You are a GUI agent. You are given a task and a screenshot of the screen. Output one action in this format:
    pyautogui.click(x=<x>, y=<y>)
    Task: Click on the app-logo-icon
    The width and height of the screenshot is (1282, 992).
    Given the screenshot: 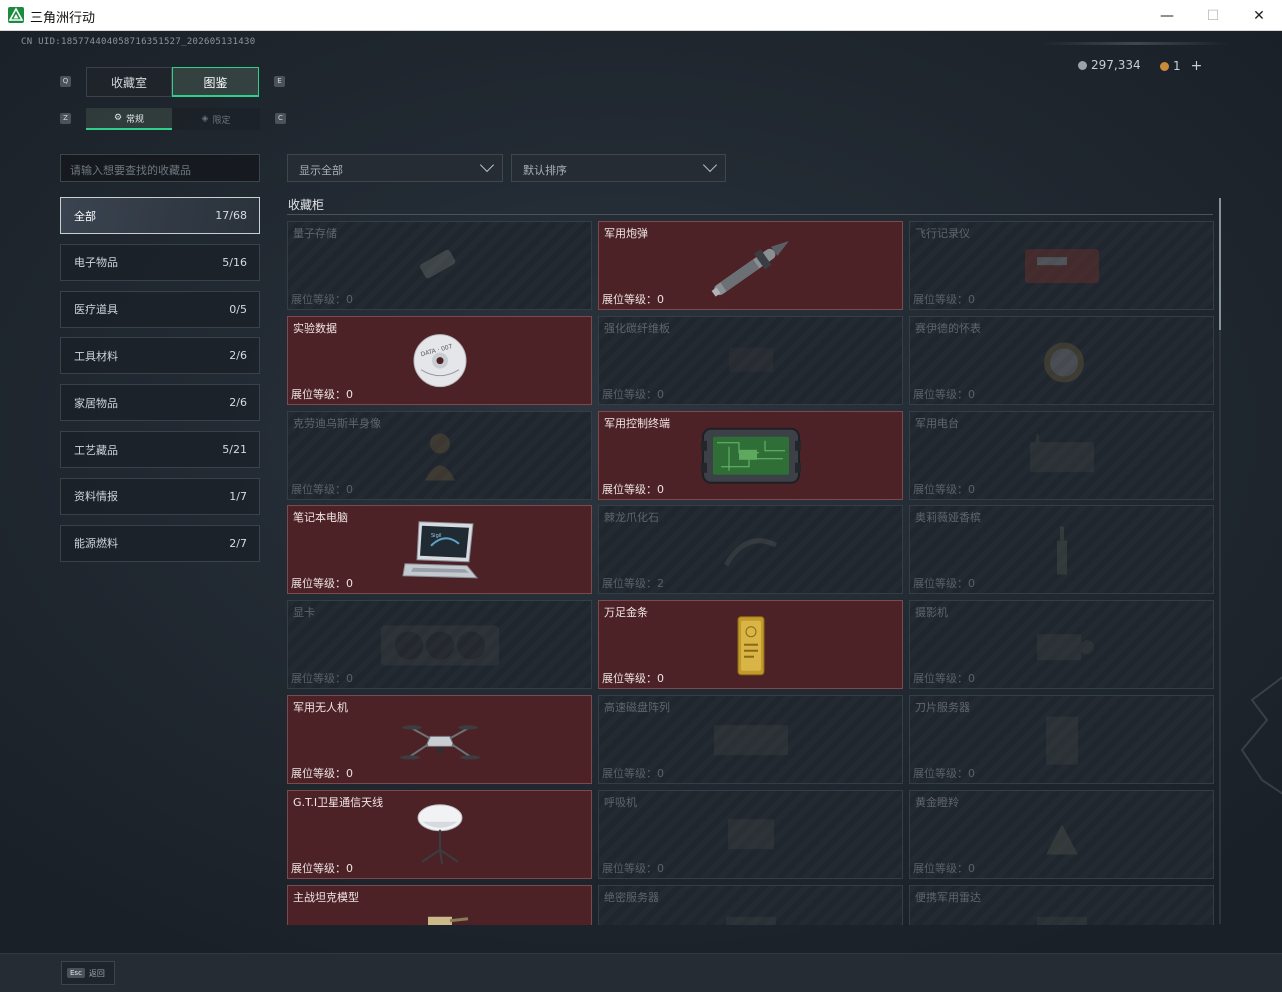 What is the action you would take?
    pyautogui.click(x=16, y=15)
    